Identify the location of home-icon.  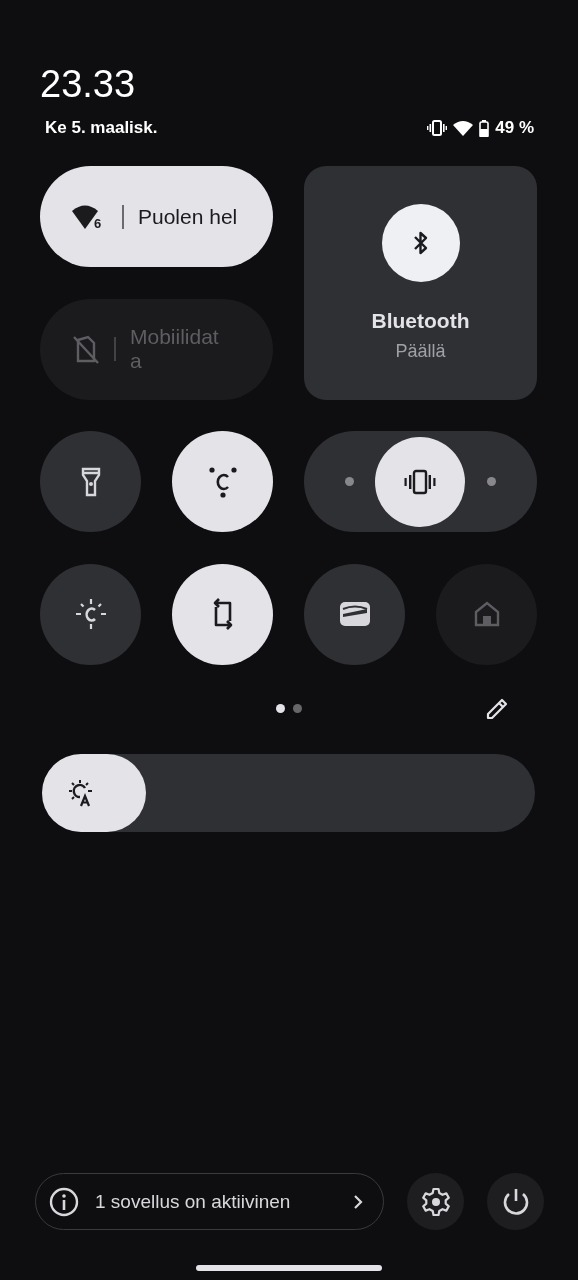
(486, 614).